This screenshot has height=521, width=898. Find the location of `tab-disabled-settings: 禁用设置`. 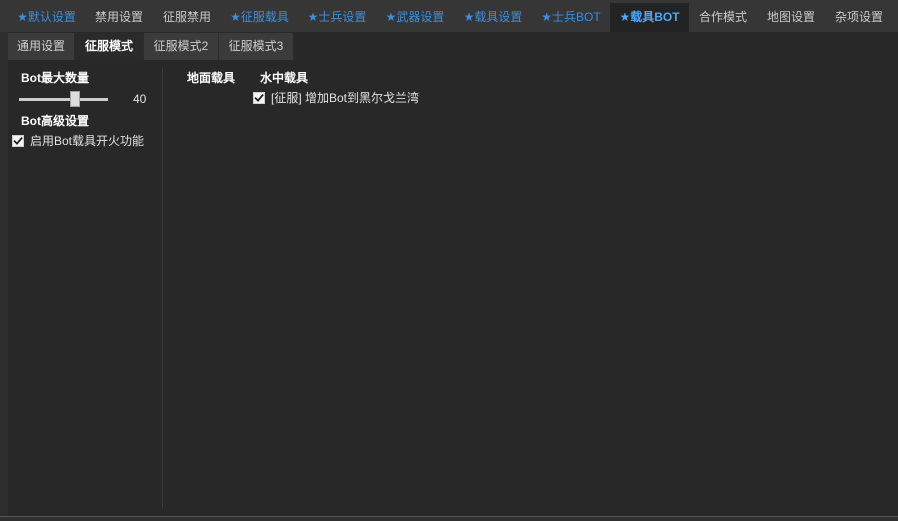

tab-disabled-settings: 禁用设置 is located at coordinates (119, 17).